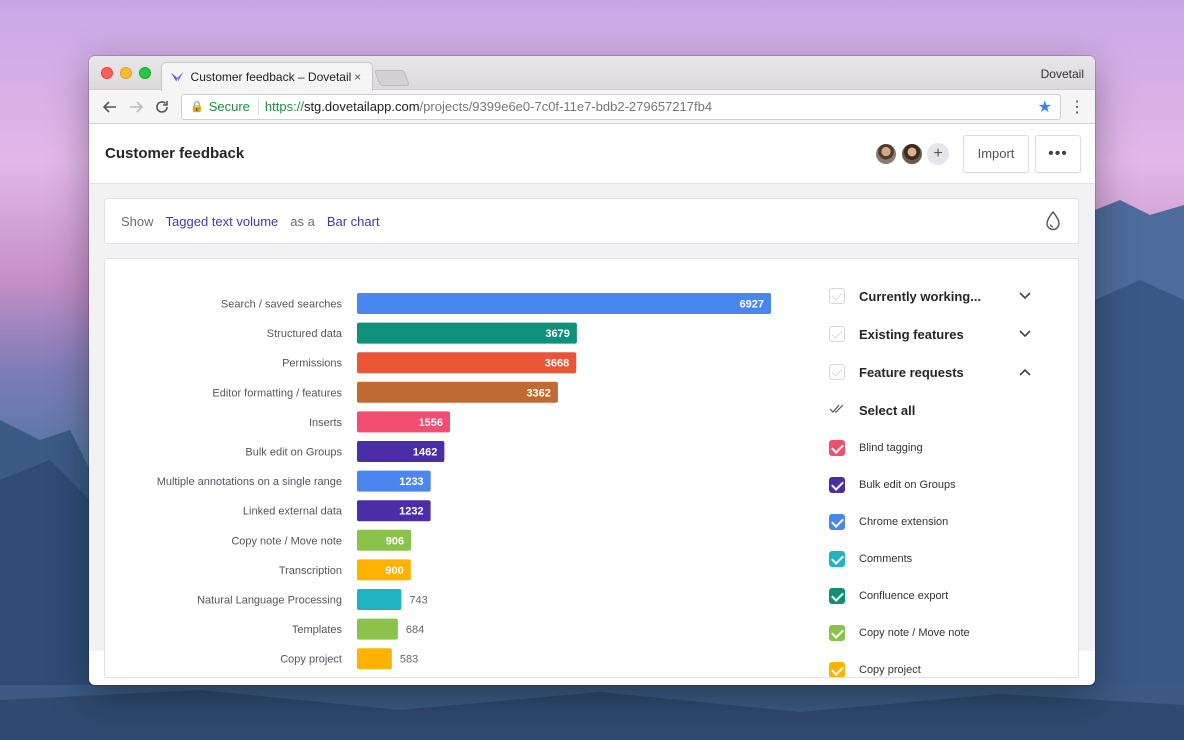  Describe the element at coordinates (293, 512) in the screenshot. I see `category-label: Linked external data` at that location.